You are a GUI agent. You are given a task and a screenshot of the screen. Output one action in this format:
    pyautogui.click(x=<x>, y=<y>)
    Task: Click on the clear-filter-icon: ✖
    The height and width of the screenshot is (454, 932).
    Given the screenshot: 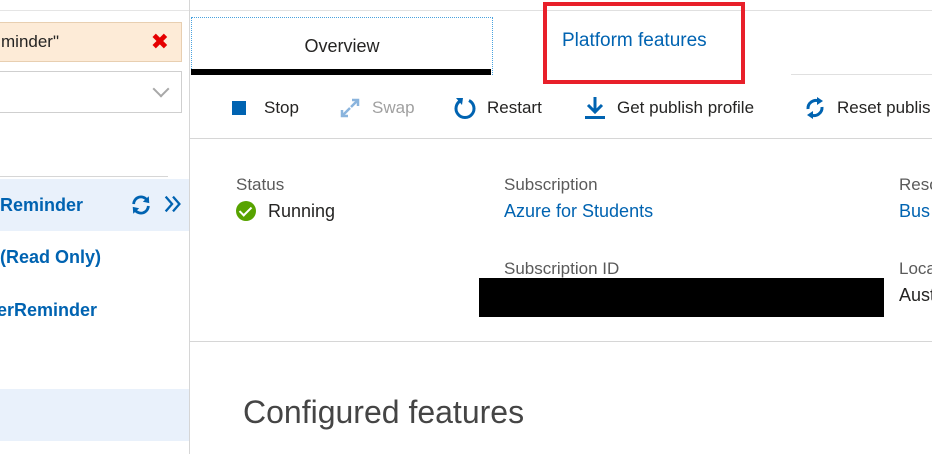 What is the action you would take?
    pyautogui.click(x=160, y=42)
    